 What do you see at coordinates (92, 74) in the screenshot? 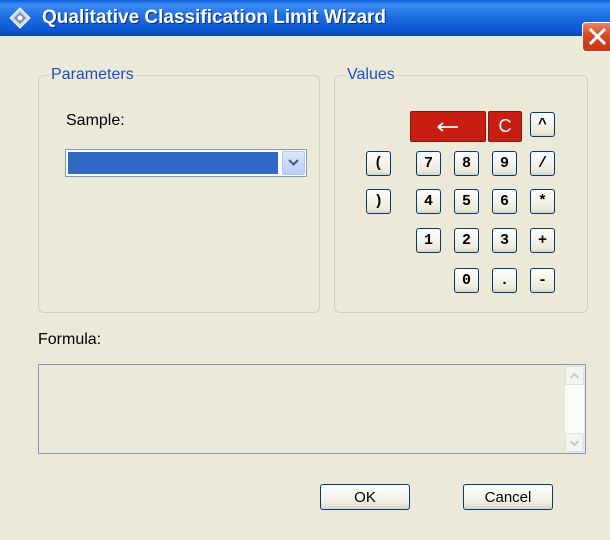
I see `parameters-group-label: Parameters` at bounding box center [92, 74].